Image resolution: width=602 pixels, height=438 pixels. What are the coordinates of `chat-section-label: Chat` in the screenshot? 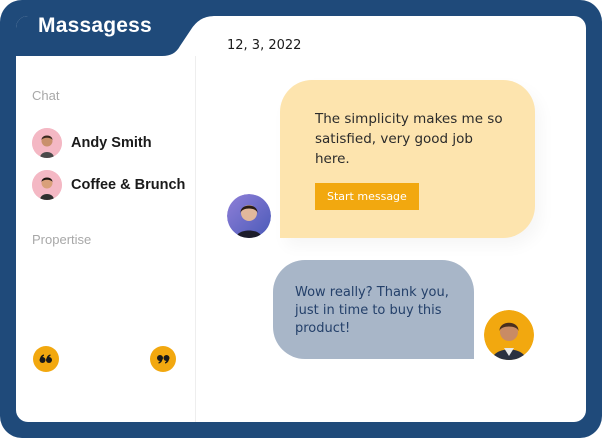 It's located at (46, 95).